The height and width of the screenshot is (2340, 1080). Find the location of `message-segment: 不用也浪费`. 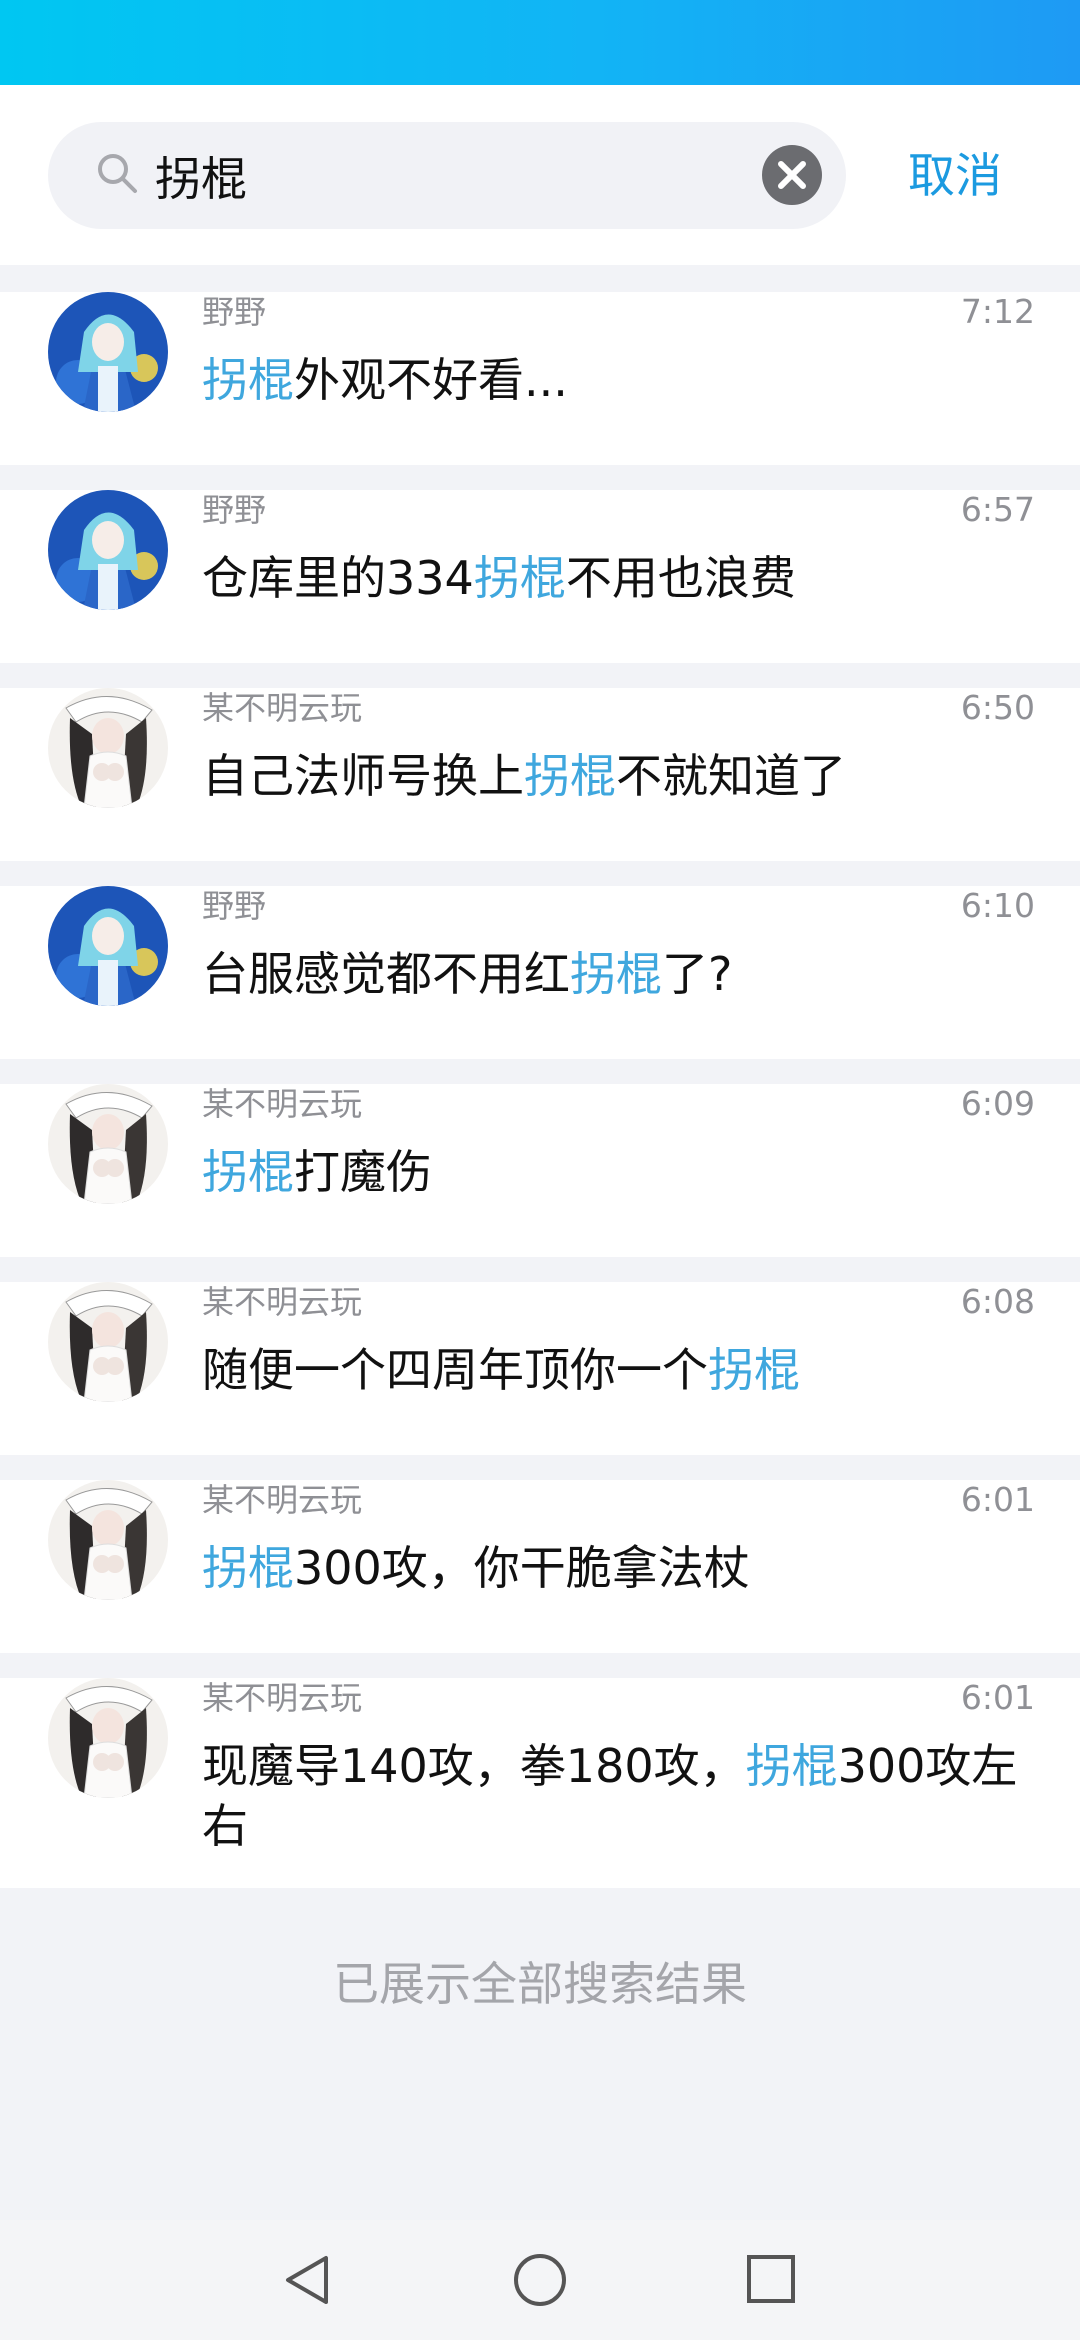

message-segment: 不用也浪费 is located at coordinates (680, 578).